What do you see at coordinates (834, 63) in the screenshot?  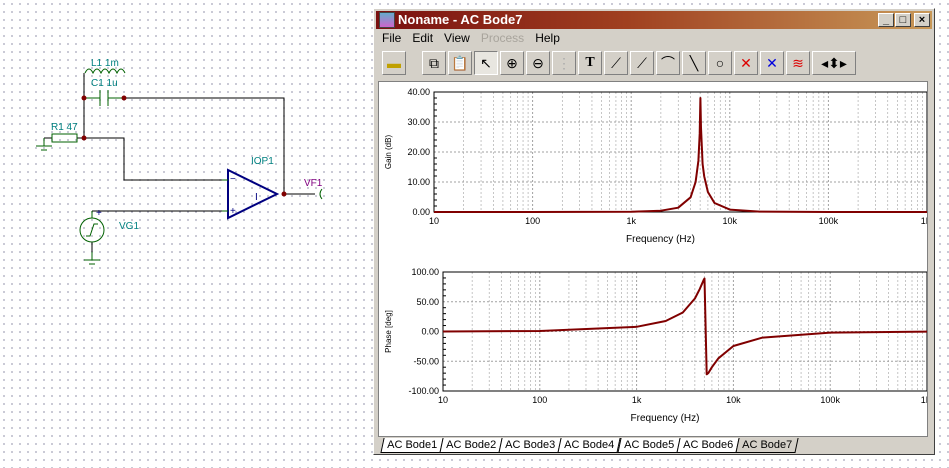 I see `move-arrows-icon: ◂⬍▸` at bounding box center [834, 63].